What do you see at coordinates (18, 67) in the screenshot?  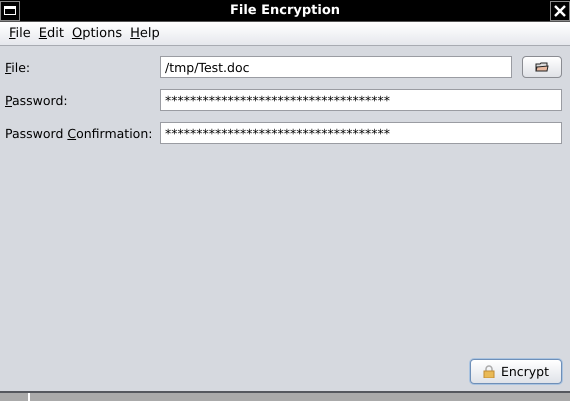 I see `field-label: File:` at bounding box center [18, 67].